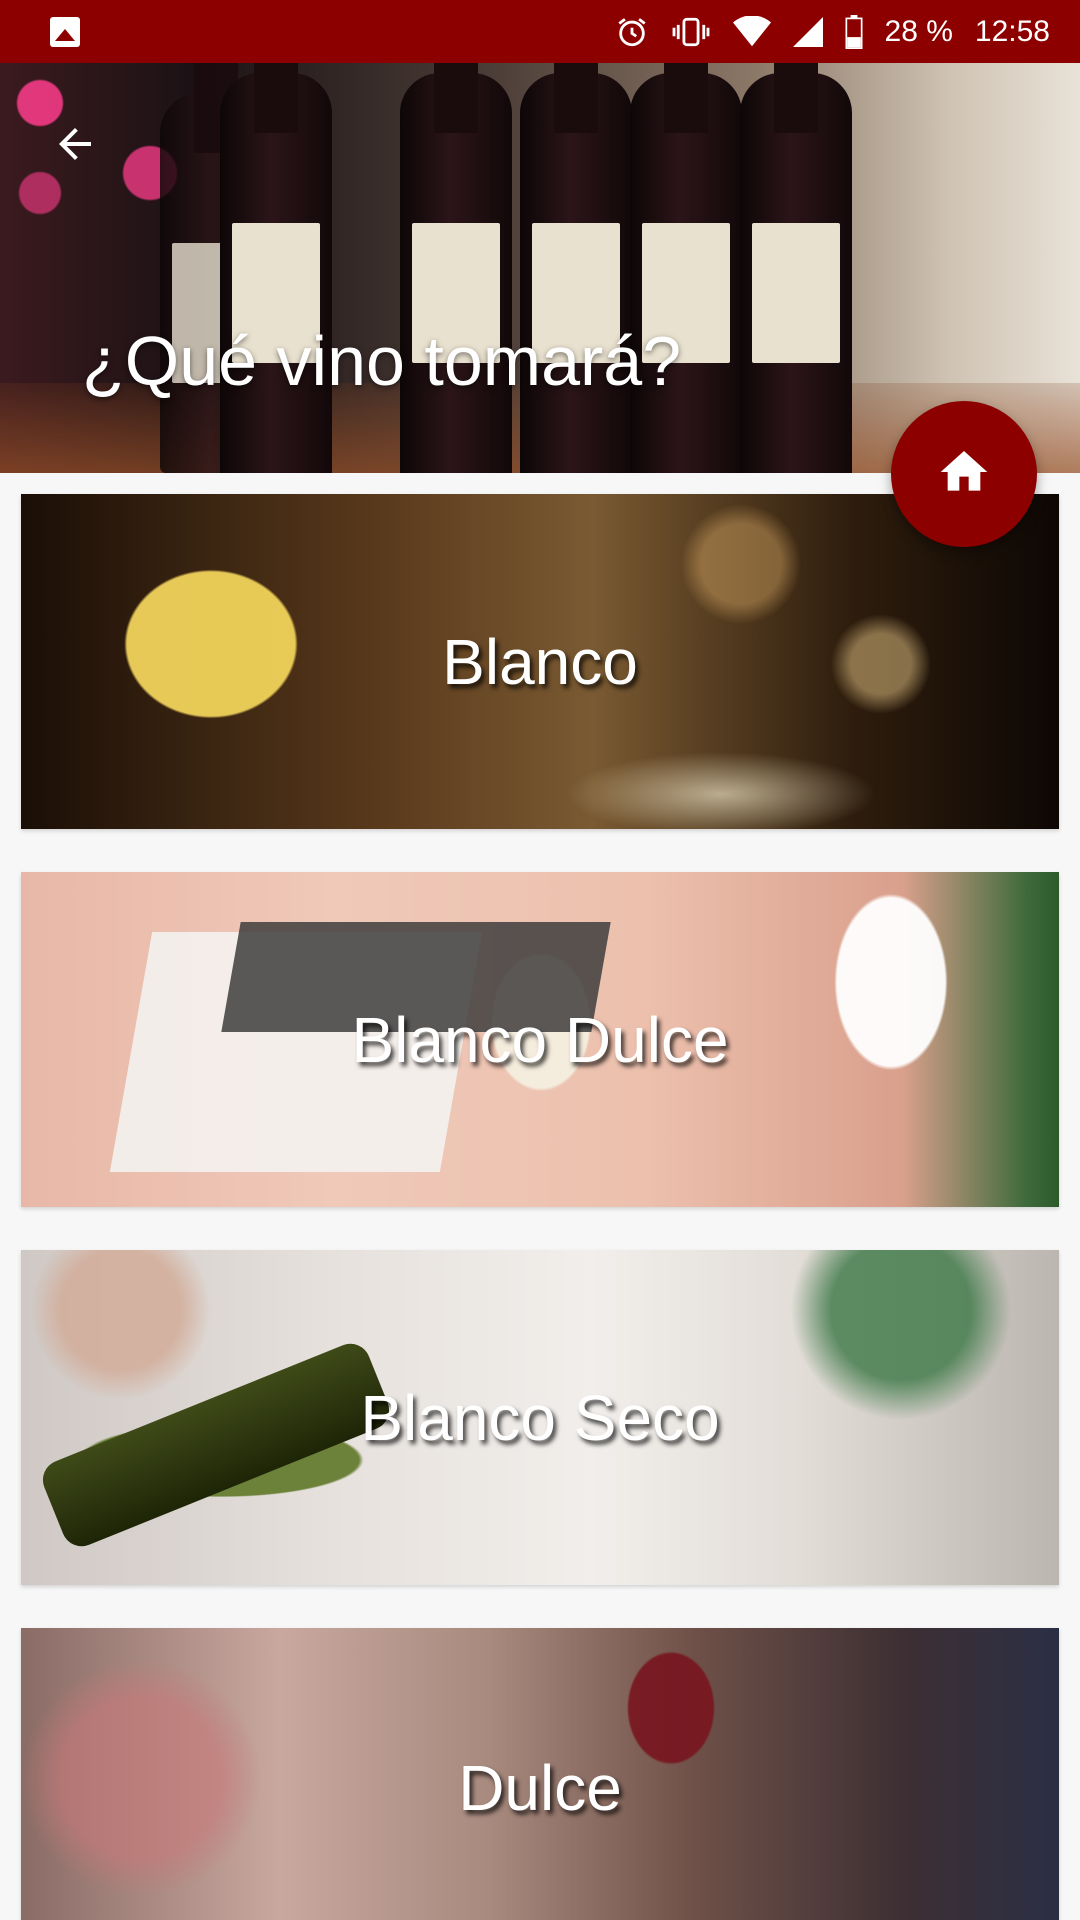  I want to click on arrow-left-icon, so click(75, 146).